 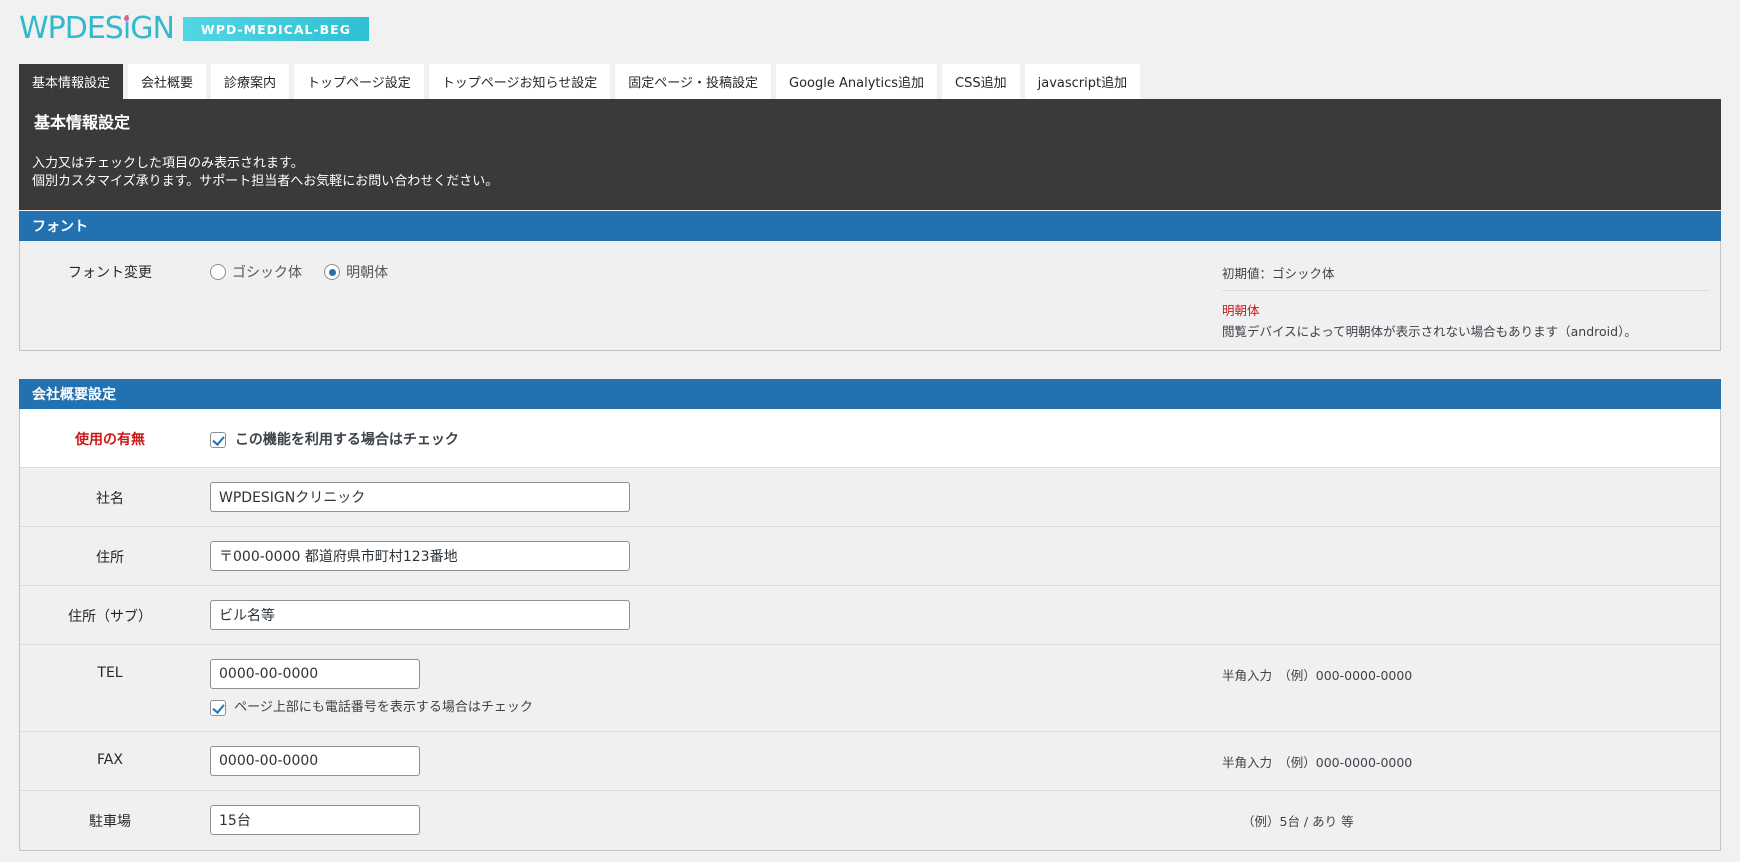 I want to click on parking-note: （例）5台 / あり 等, so click(x=1298, y=821).